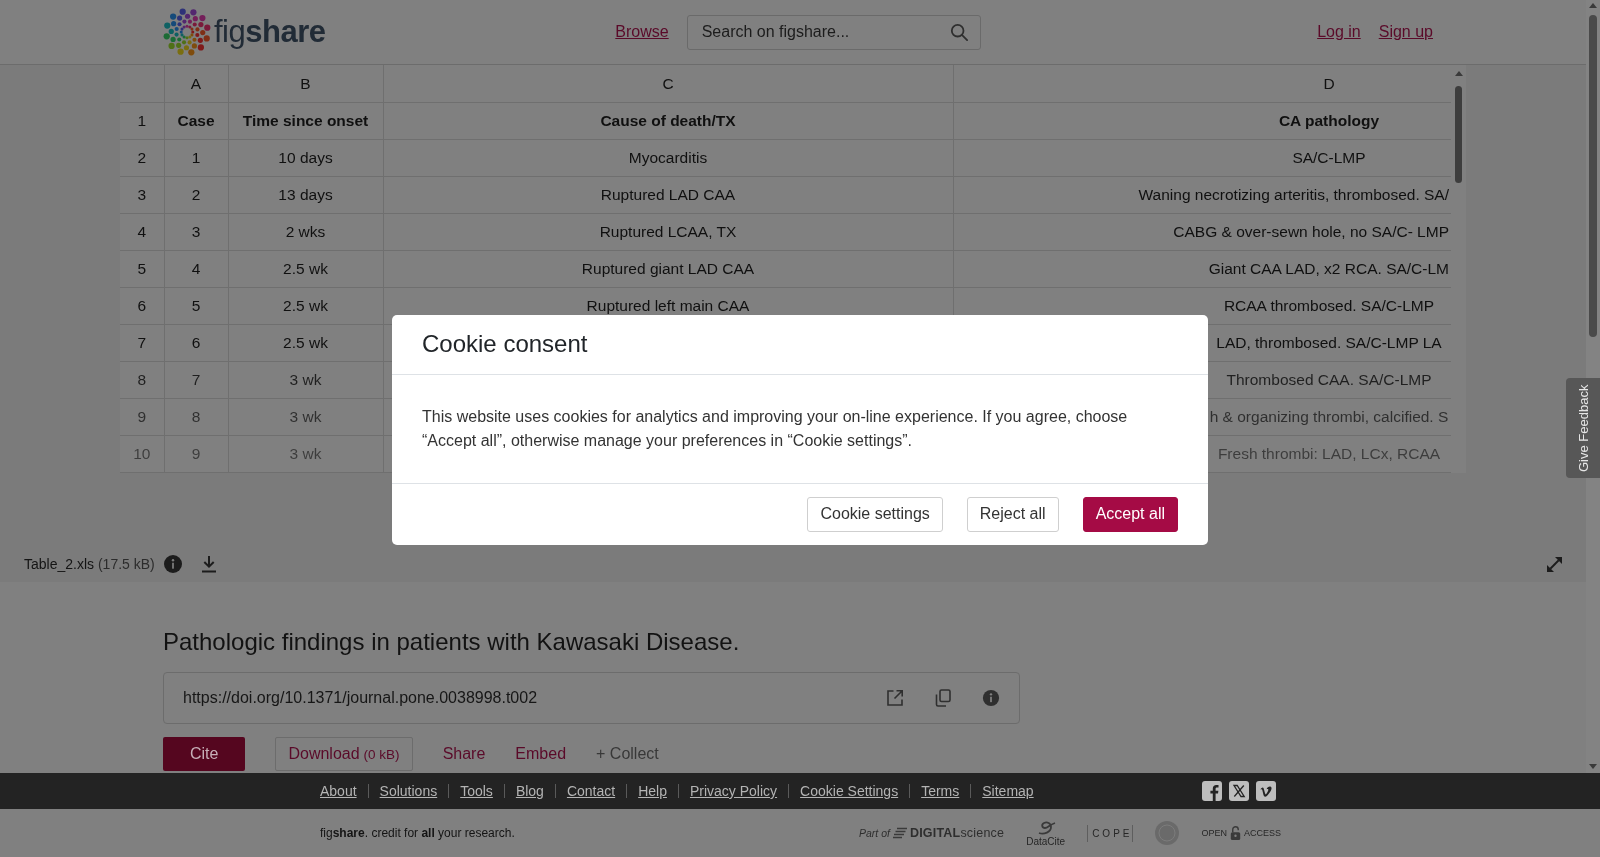 The width and height of the screenshot is (1600, 857). What do you see at coordinates (196, 380) in the screenshot?
I see `table-cell: 7` at bounding box center [196, 380].